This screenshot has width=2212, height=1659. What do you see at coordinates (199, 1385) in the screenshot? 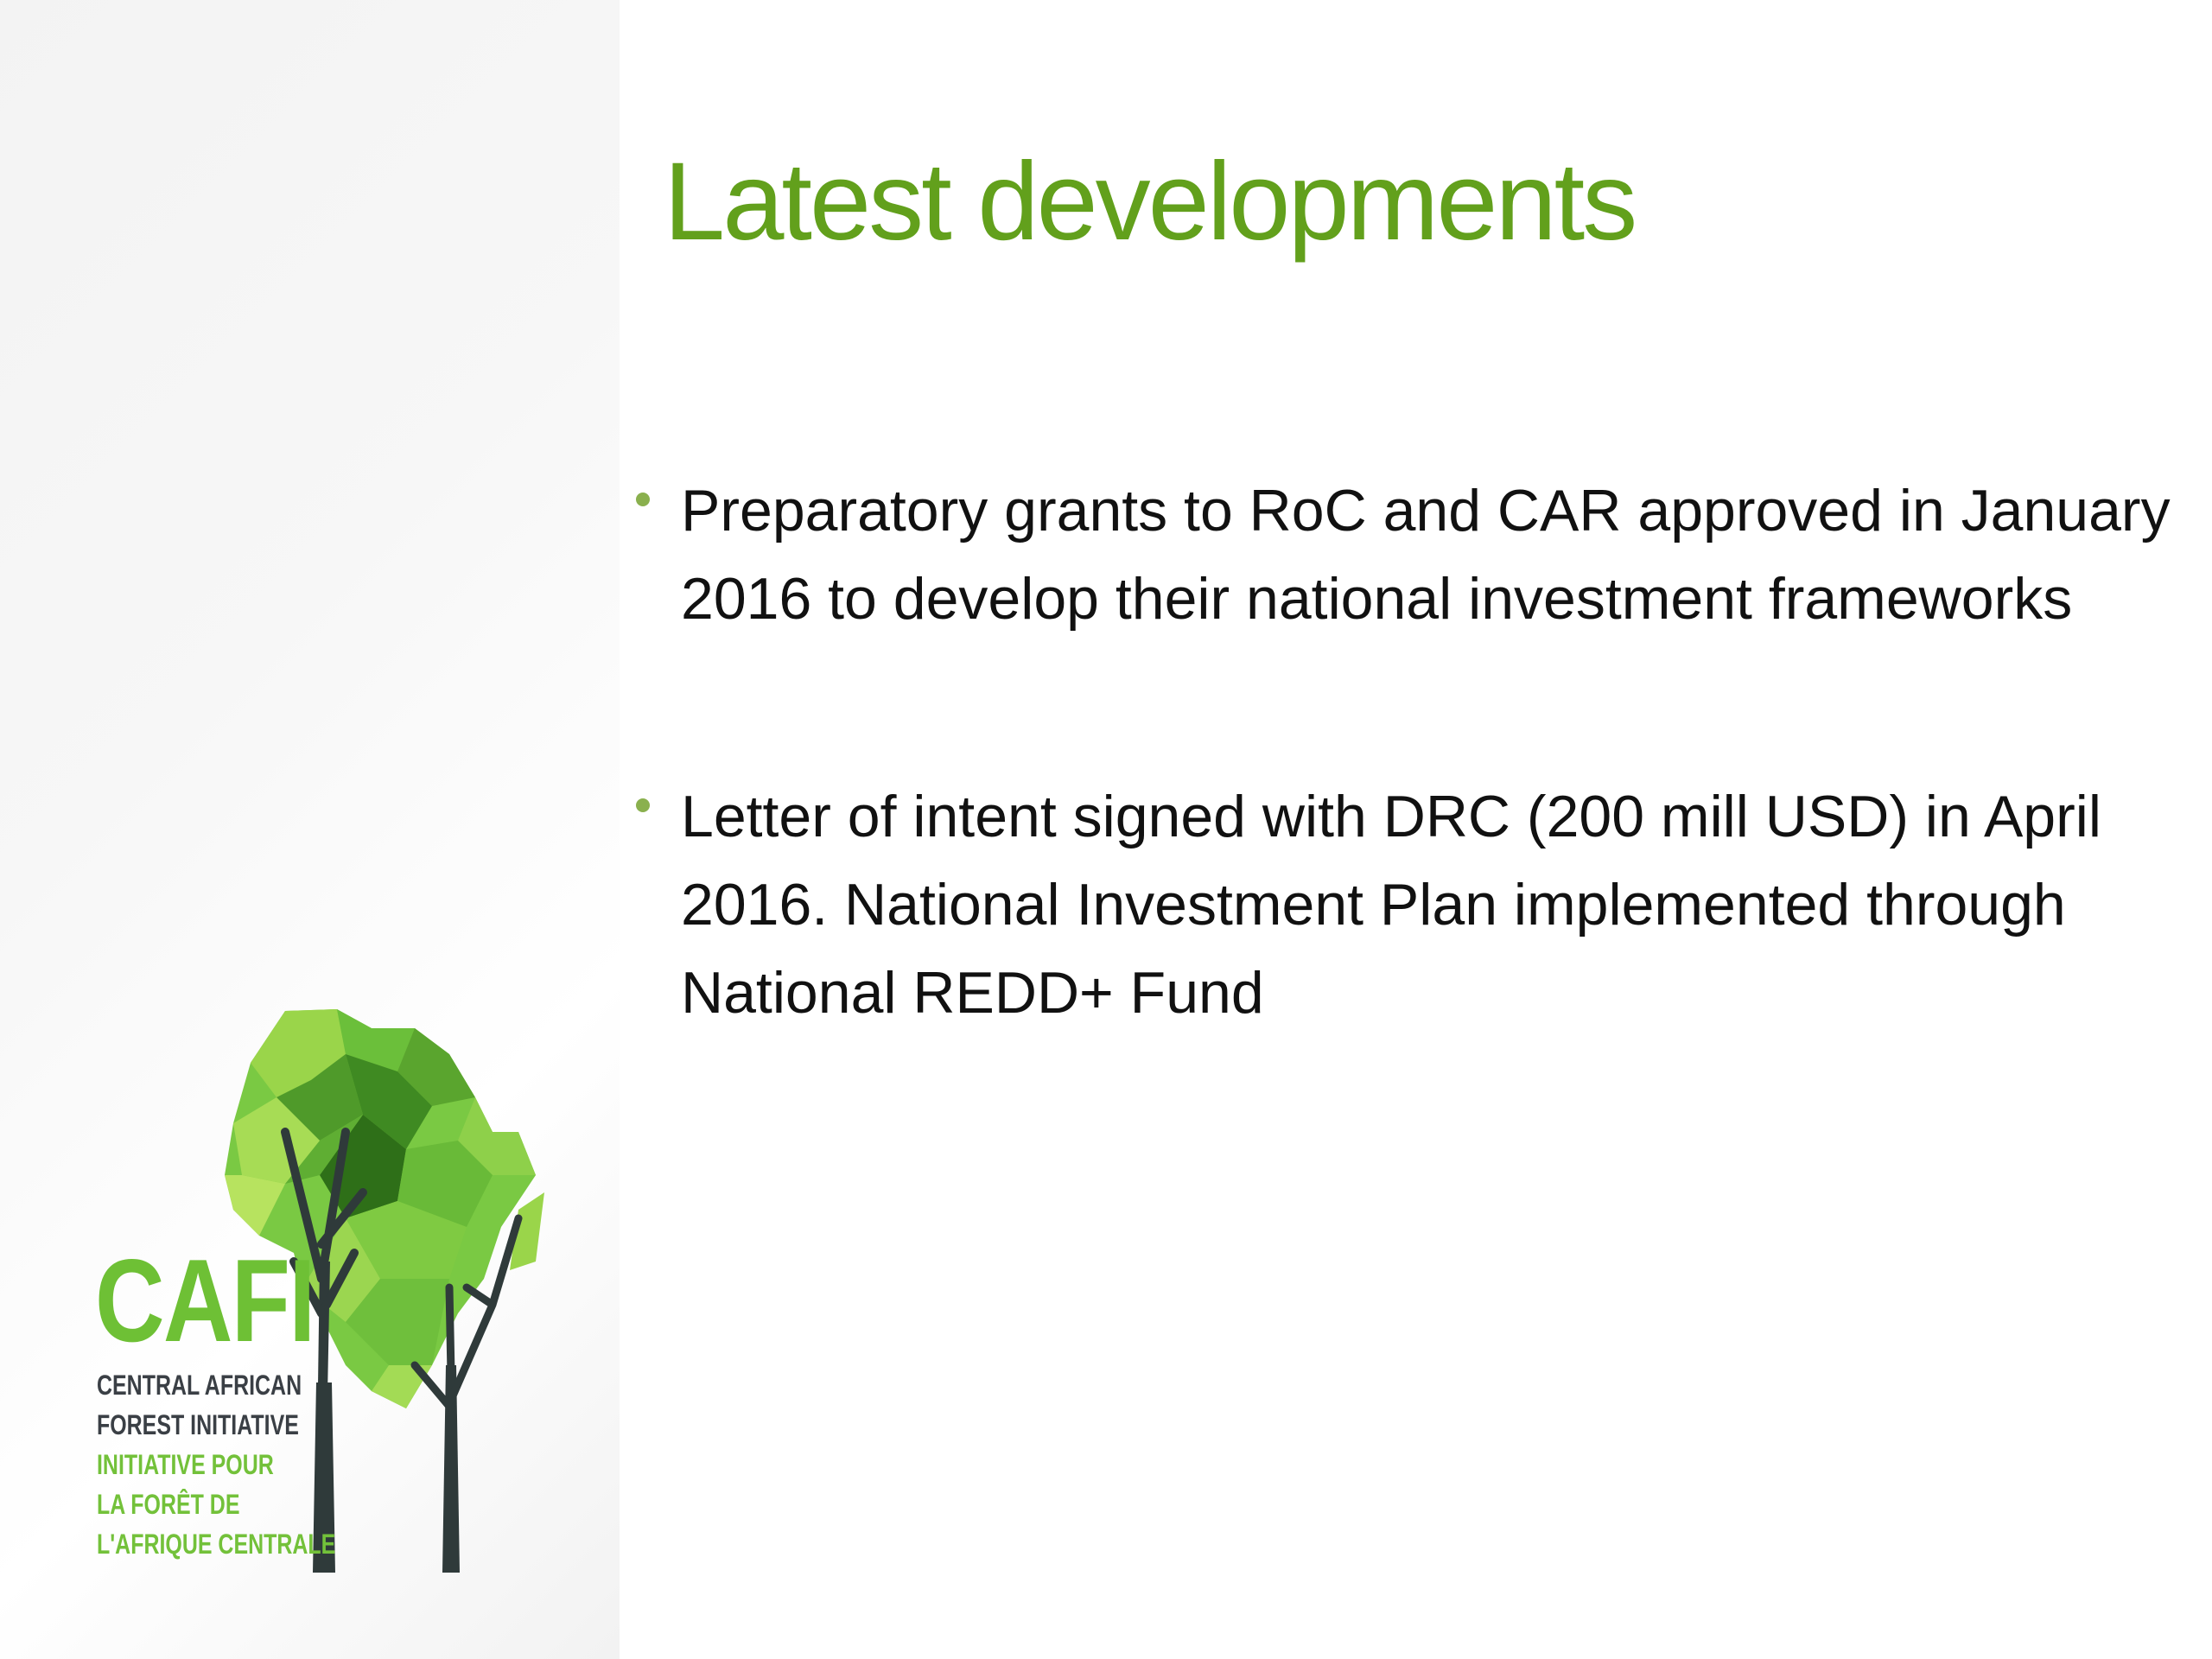
I see `logo-tagline-line: CENTRAL AFRICAN` at bounding box center [199, 1385].